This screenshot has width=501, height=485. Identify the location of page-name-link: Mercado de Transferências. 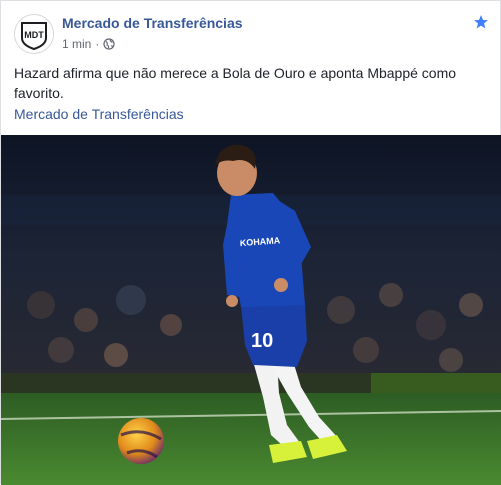
(152, 23).